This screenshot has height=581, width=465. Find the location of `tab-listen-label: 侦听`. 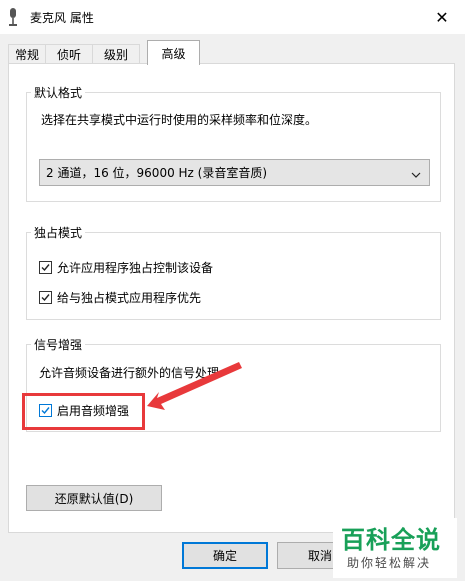

tab-listen-label: 侦听 is located at coordinates (68, 55).